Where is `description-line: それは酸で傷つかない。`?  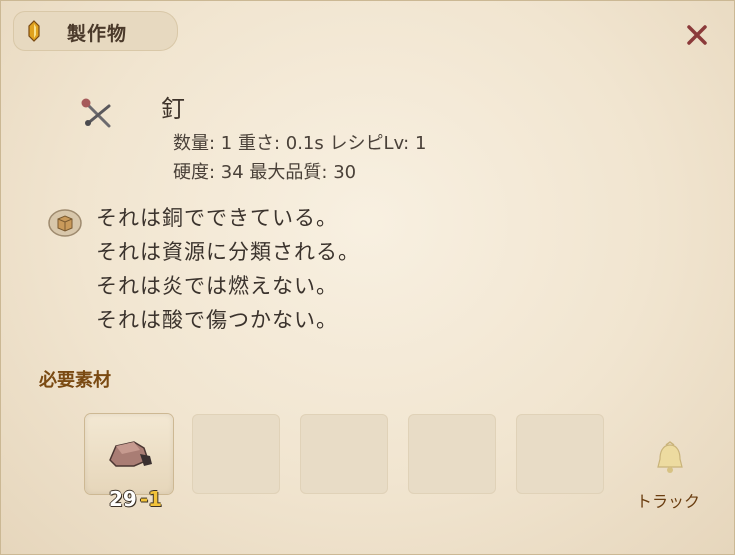
description-line: それは酸で傷つかない。 is located at coordinates (217, 320).